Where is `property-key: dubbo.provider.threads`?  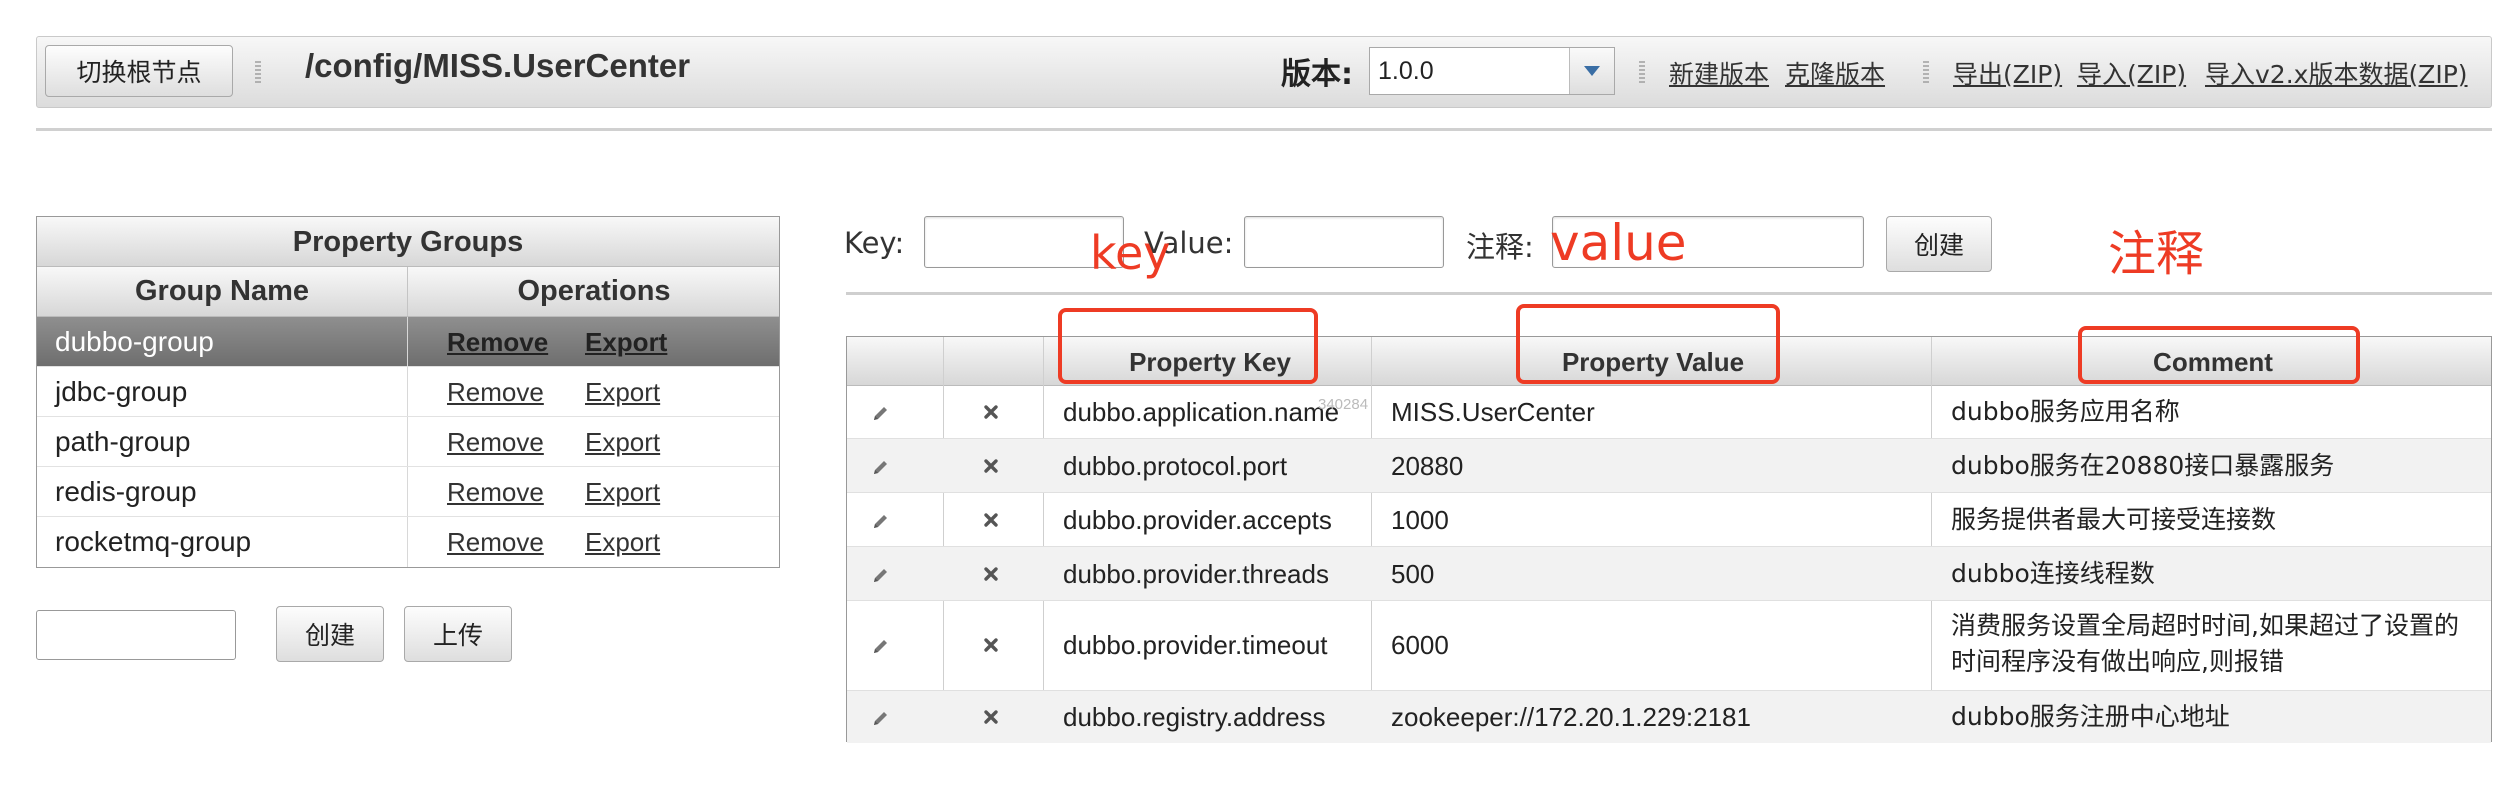
property-key: dubbo.provider.threads is located at coordinates (1196, 574).